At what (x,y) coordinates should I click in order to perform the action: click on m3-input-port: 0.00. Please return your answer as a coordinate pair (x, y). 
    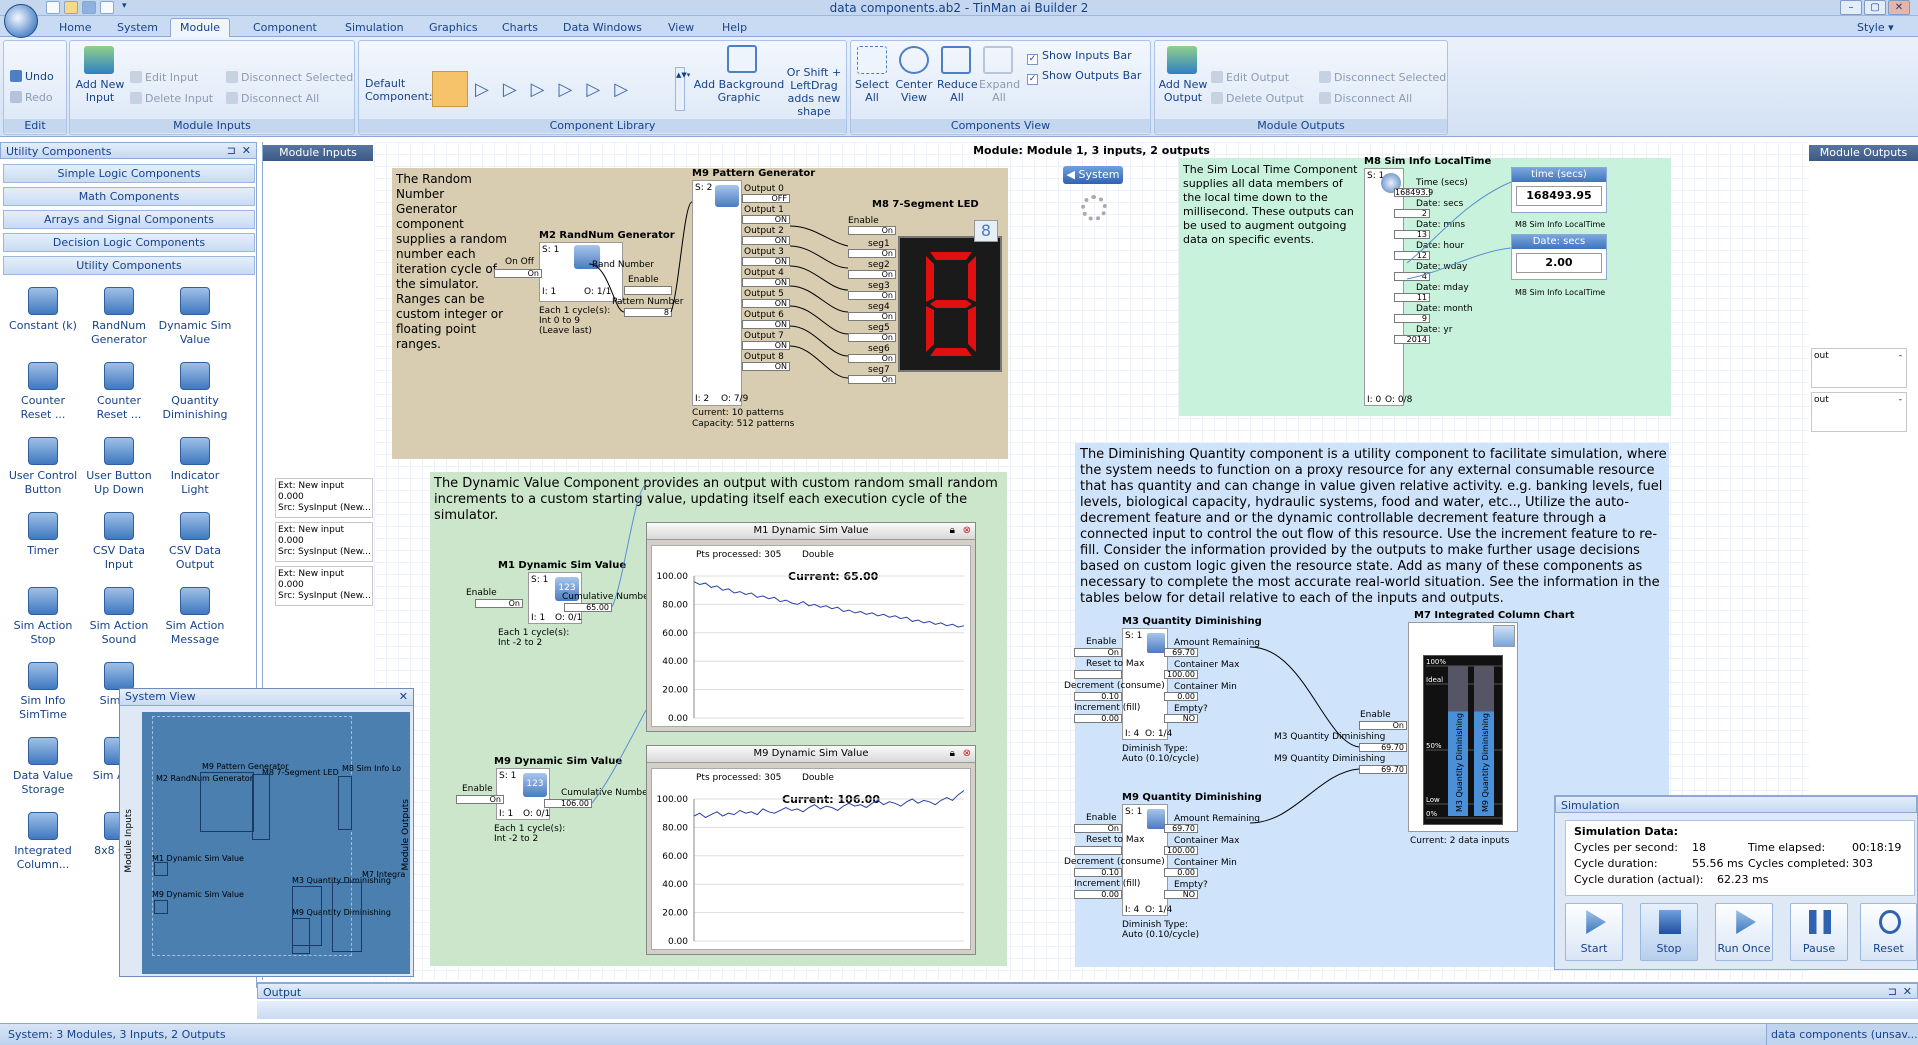
    Looking at the image, I should click on (1098, 718).